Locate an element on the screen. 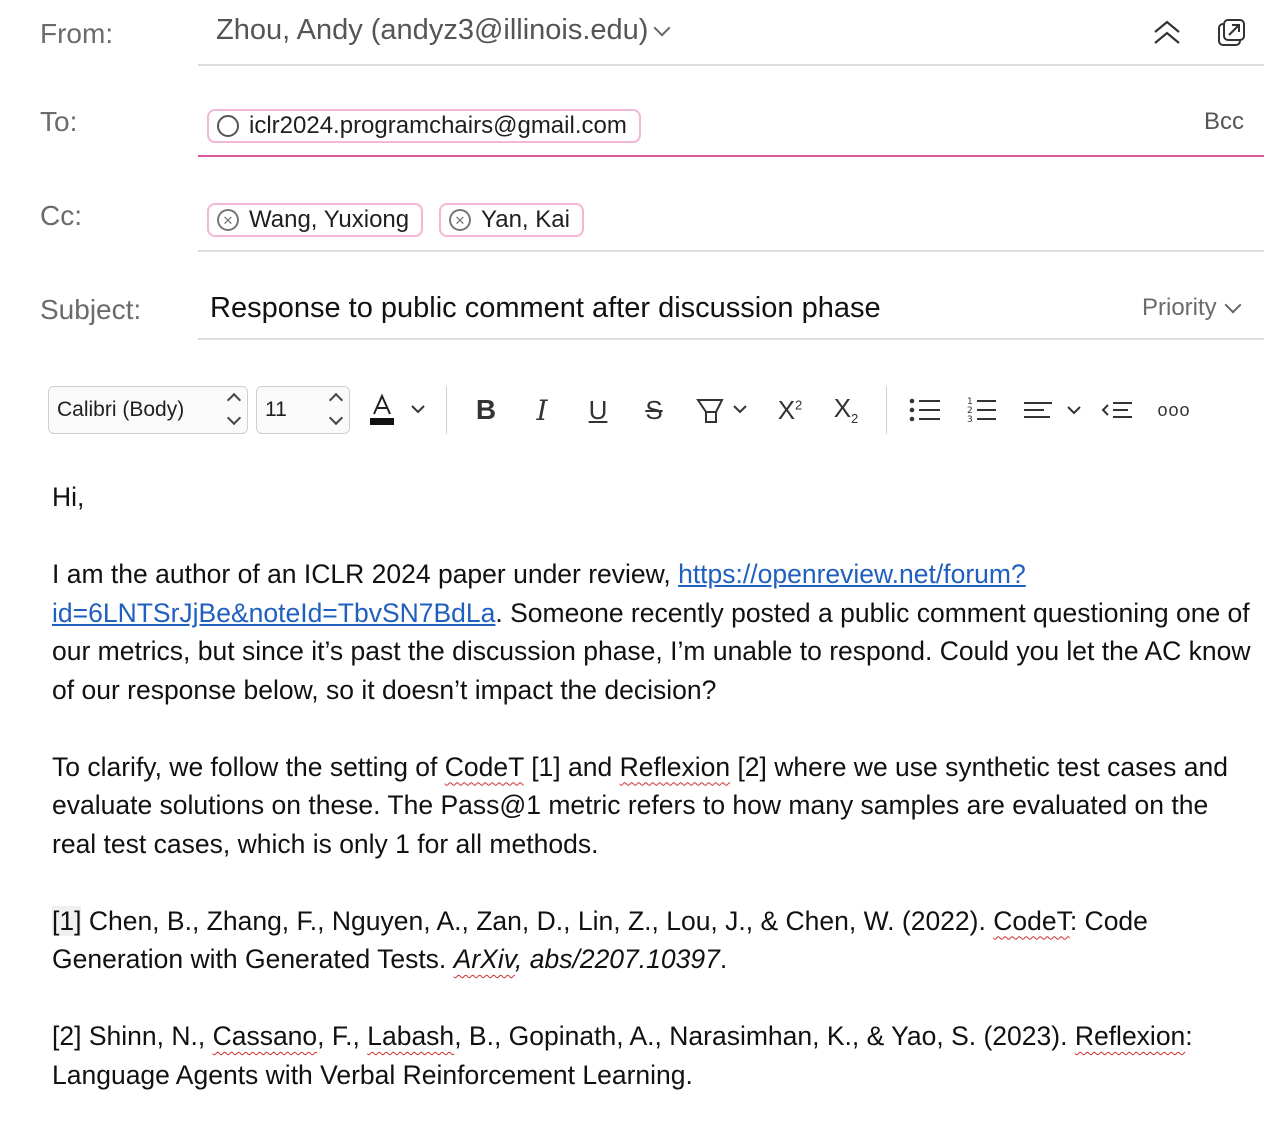 This screenshot has width=1280, height=1144. subscript-button: X2 is located at coordinates (846, 410).